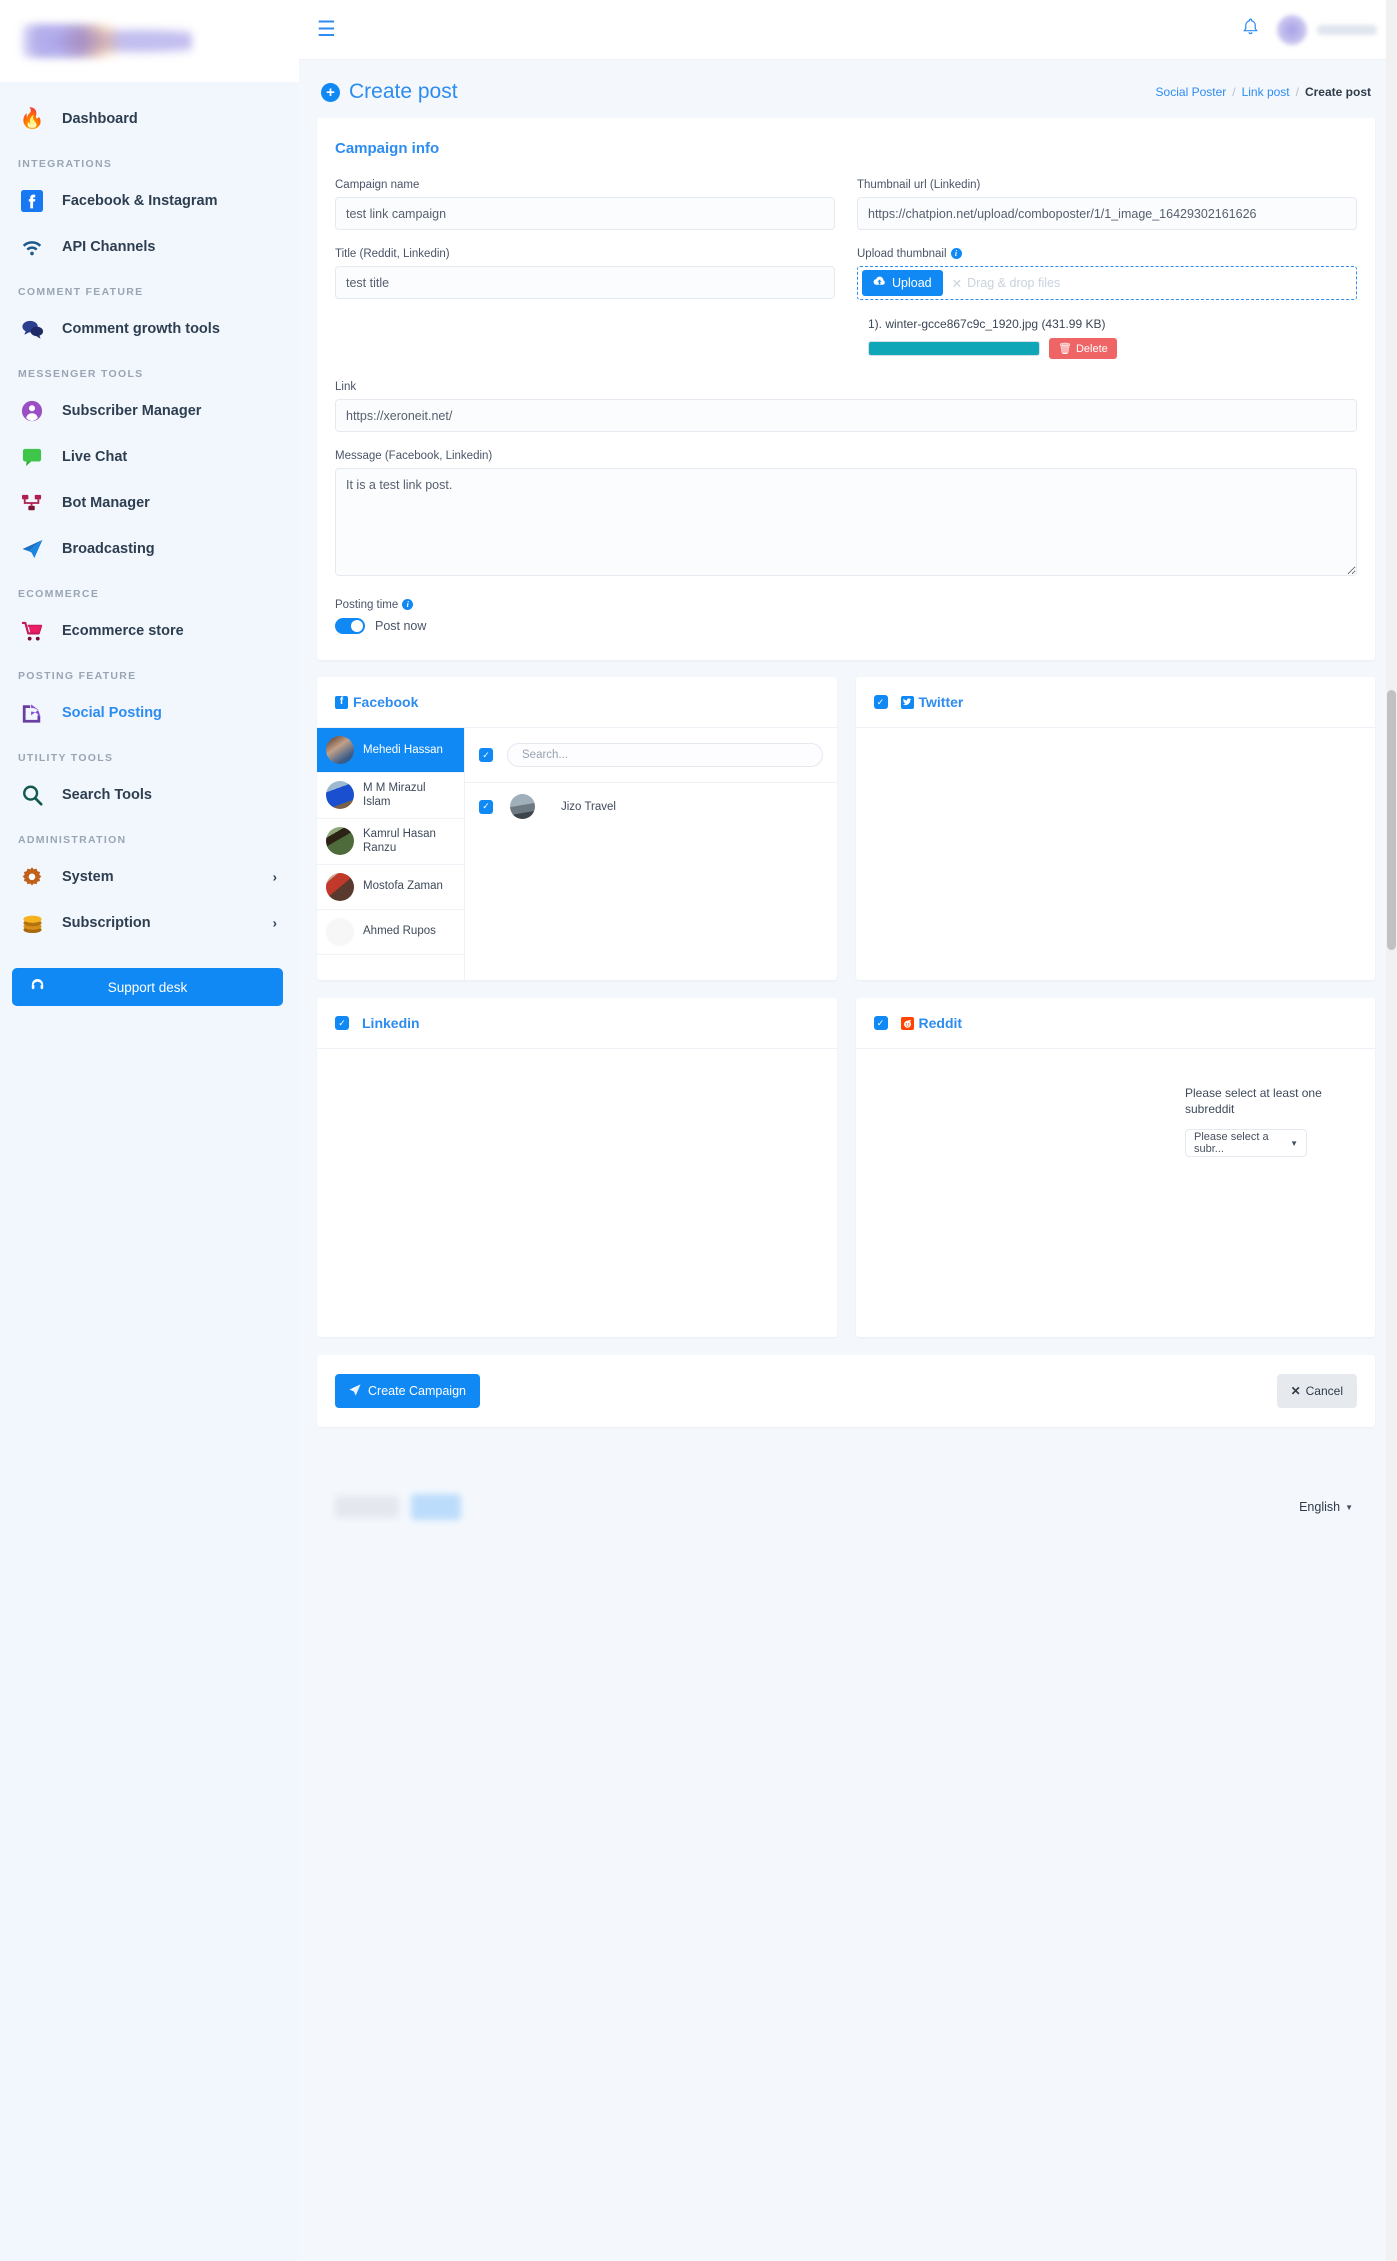 This screenshot has width=1397, height=2261. Describe the element at coordinates (902, 283) in the screenshot. I see `upload-button: Upload` at that location.